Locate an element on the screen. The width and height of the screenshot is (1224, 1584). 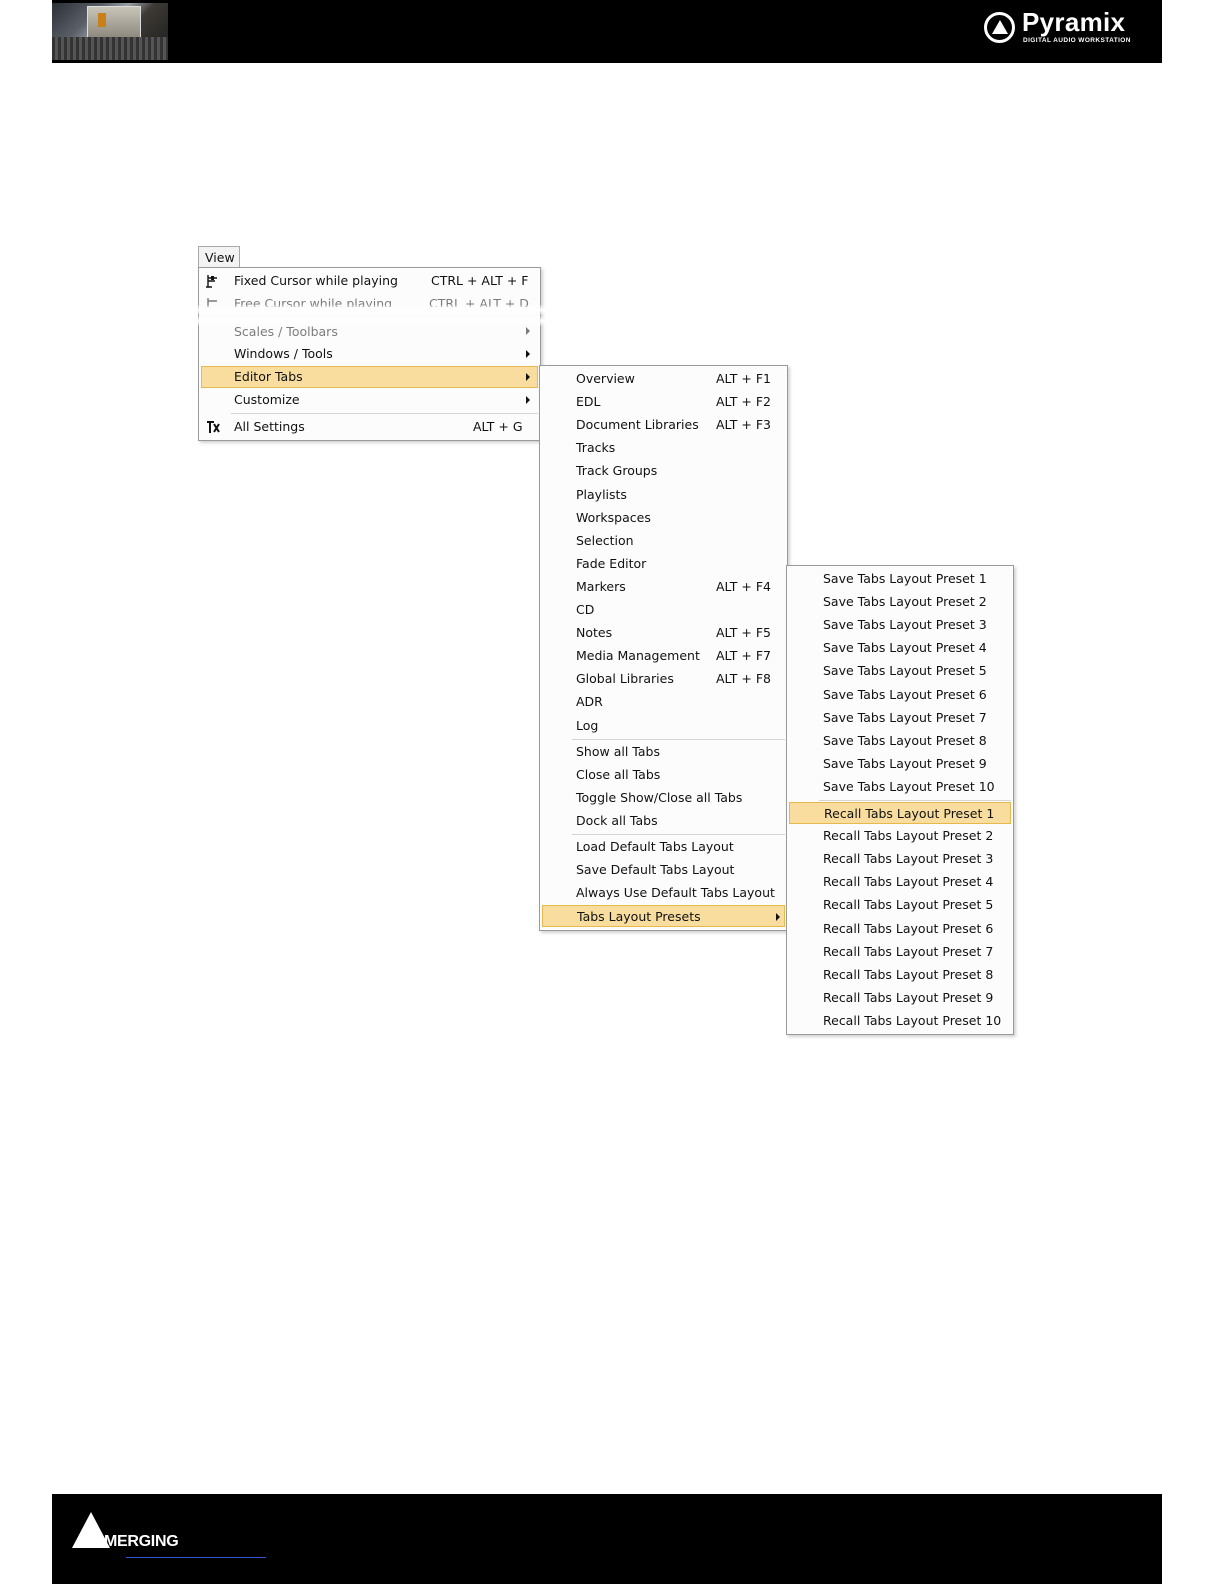
menu-item-recall-preset-9: Recall Tabs Layout Preset 9 is located at coordinates (900, 998).